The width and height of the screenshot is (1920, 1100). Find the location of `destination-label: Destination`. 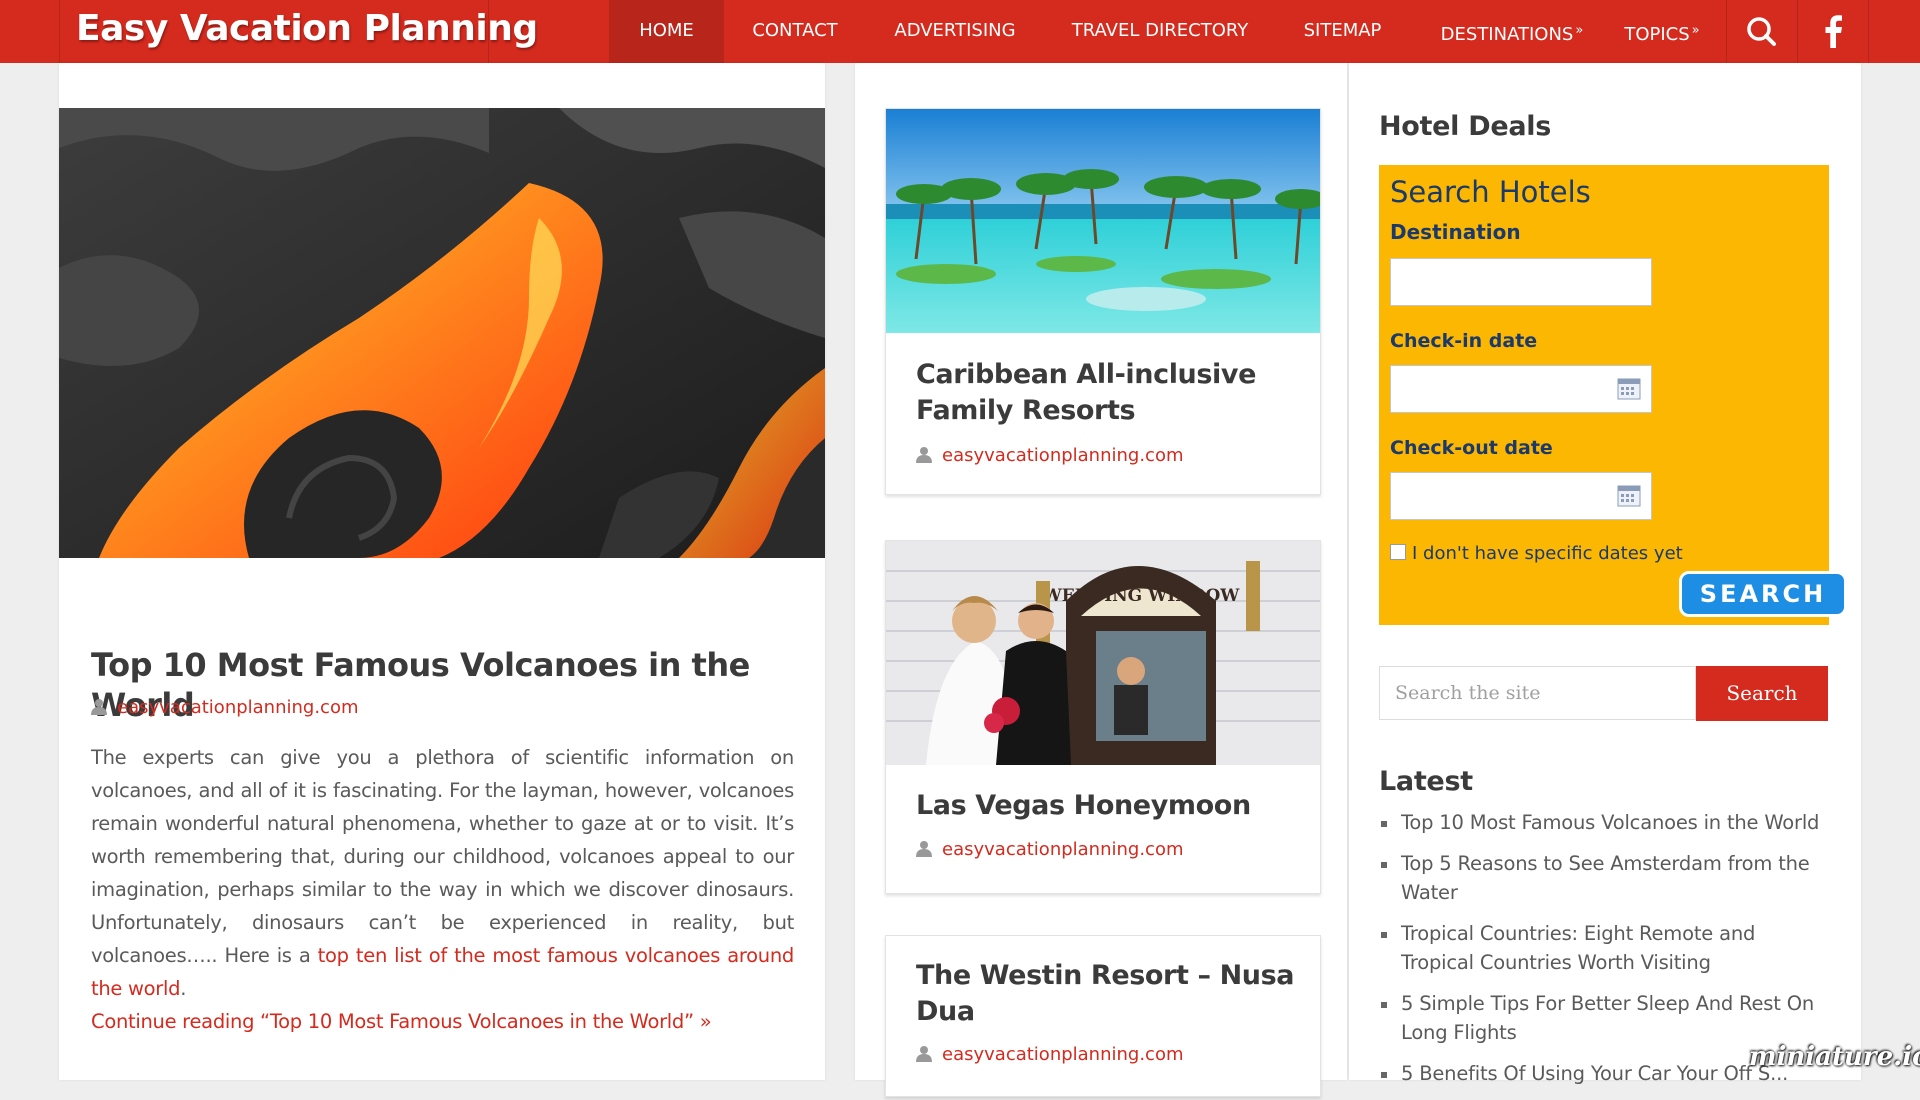

destination-label: Destination is located at coordinates (1455, 232).